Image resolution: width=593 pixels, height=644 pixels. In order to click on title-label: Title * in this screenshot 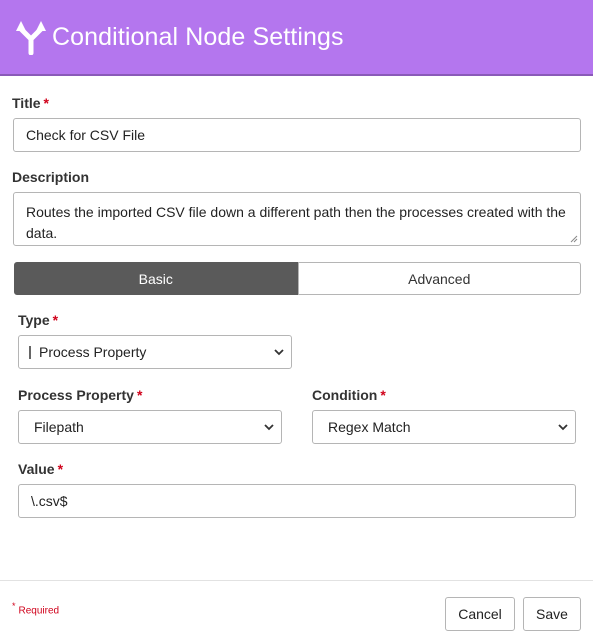, I will do `click(30, 103)`.